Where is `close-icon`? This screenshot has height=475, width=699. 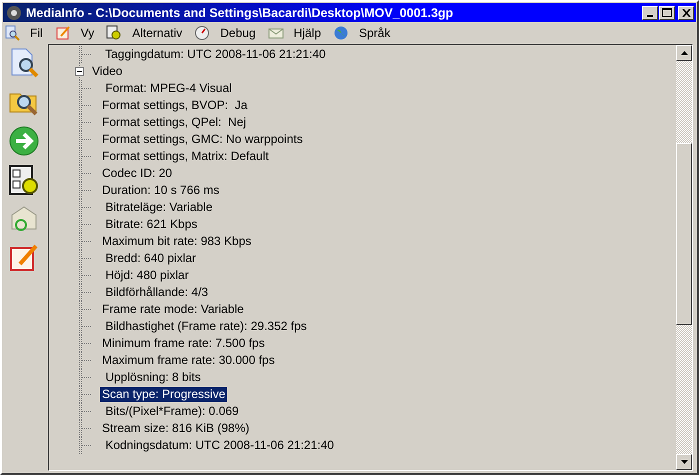
close-icon is located at coordinates (686, 12).